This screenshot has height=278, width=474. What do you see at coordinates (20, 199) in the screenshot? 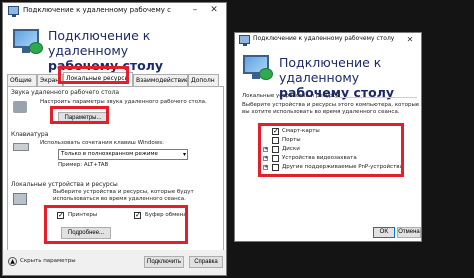
I see `devices-icon` at bounding box center [20, 199].